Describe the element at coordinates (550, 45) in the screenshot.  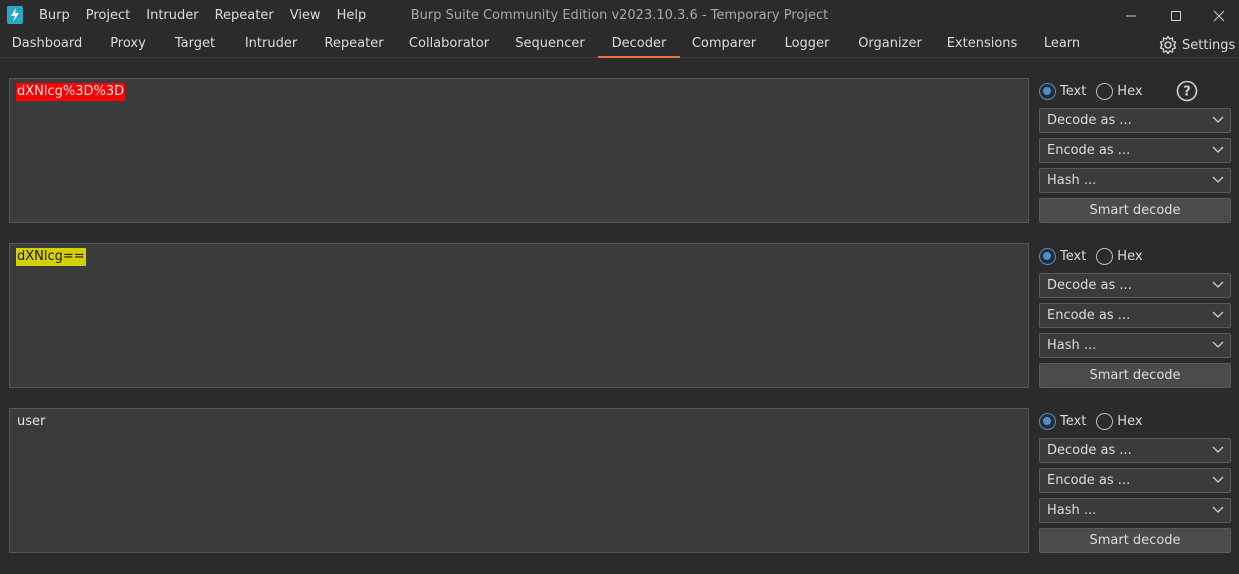
I see `tab-sequencer: Sequencer` at that location.